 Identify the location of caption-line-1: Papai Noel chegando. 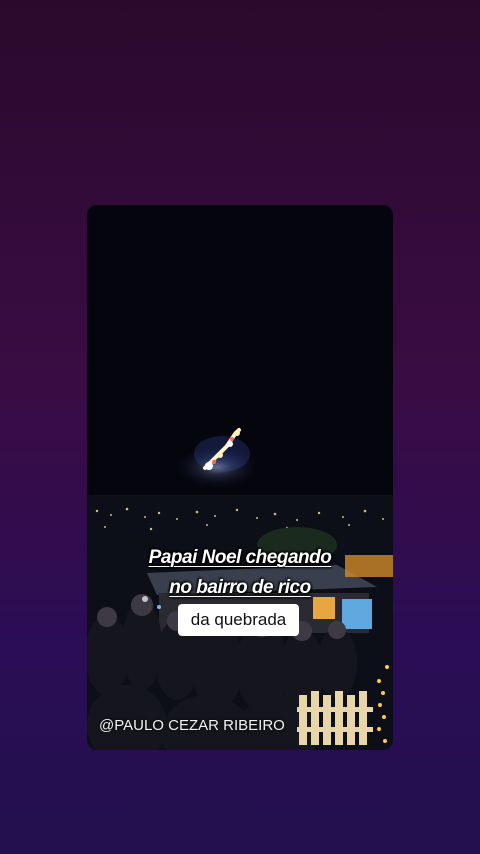
(240, 557).